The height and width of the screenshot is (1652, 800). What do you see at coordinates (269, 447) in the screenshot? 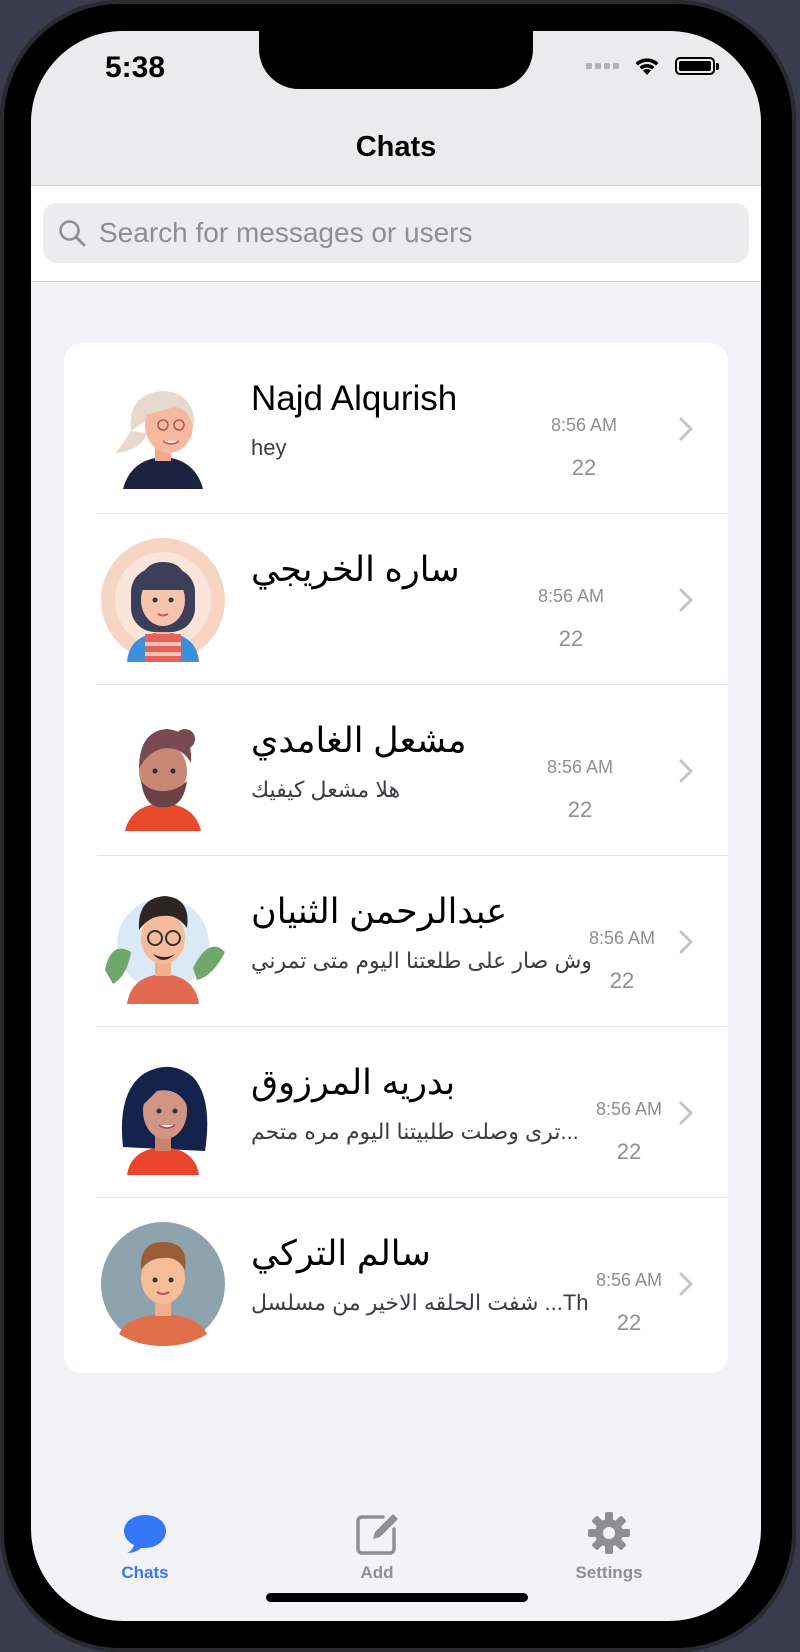
I see `chat-last-message: hey` at bounding box center [269, 447].